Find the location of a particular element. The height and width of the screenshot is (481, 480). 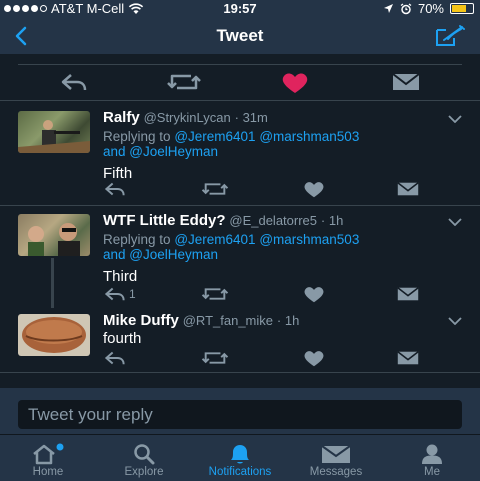

author-name: WTF Little Eddy? is located at coordinates (164, 220).